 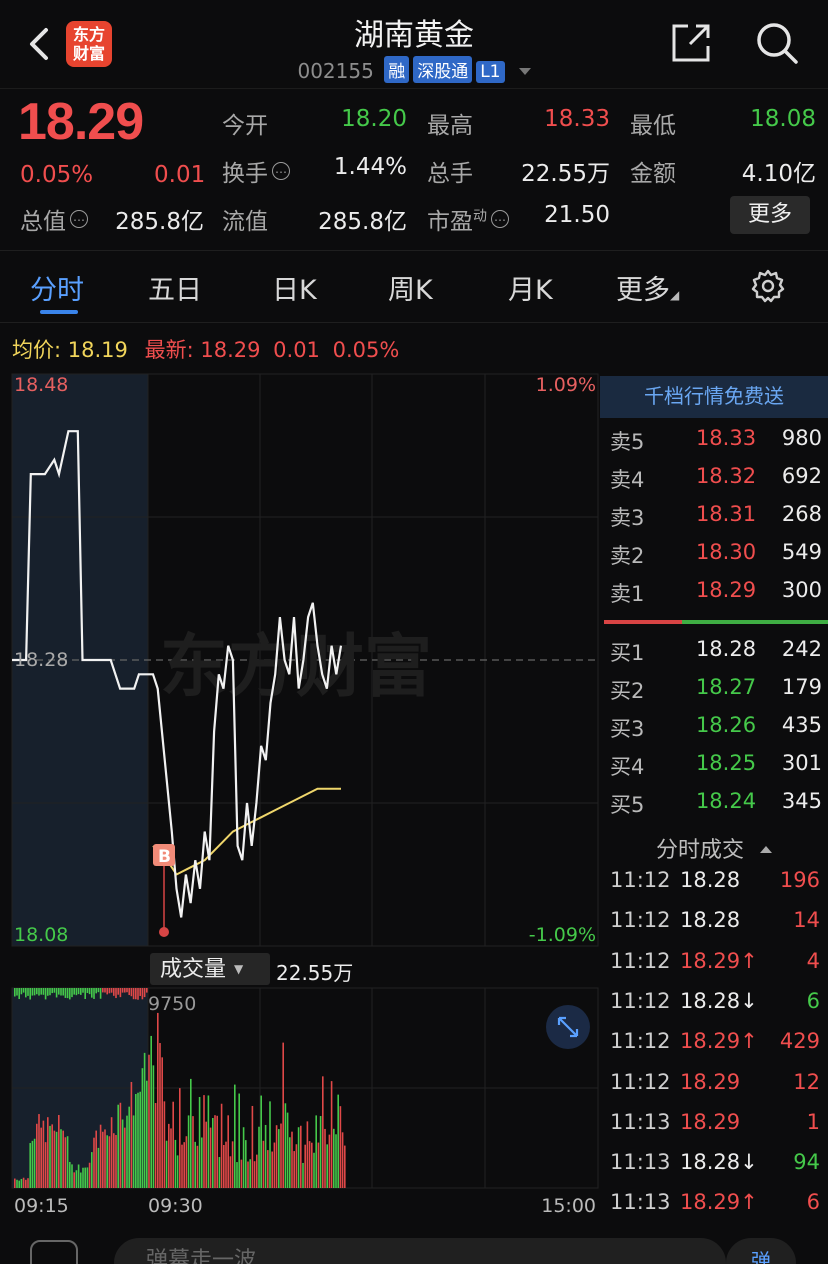 I want to click on trade-time: 11:12, so click(x=640, y=1041).